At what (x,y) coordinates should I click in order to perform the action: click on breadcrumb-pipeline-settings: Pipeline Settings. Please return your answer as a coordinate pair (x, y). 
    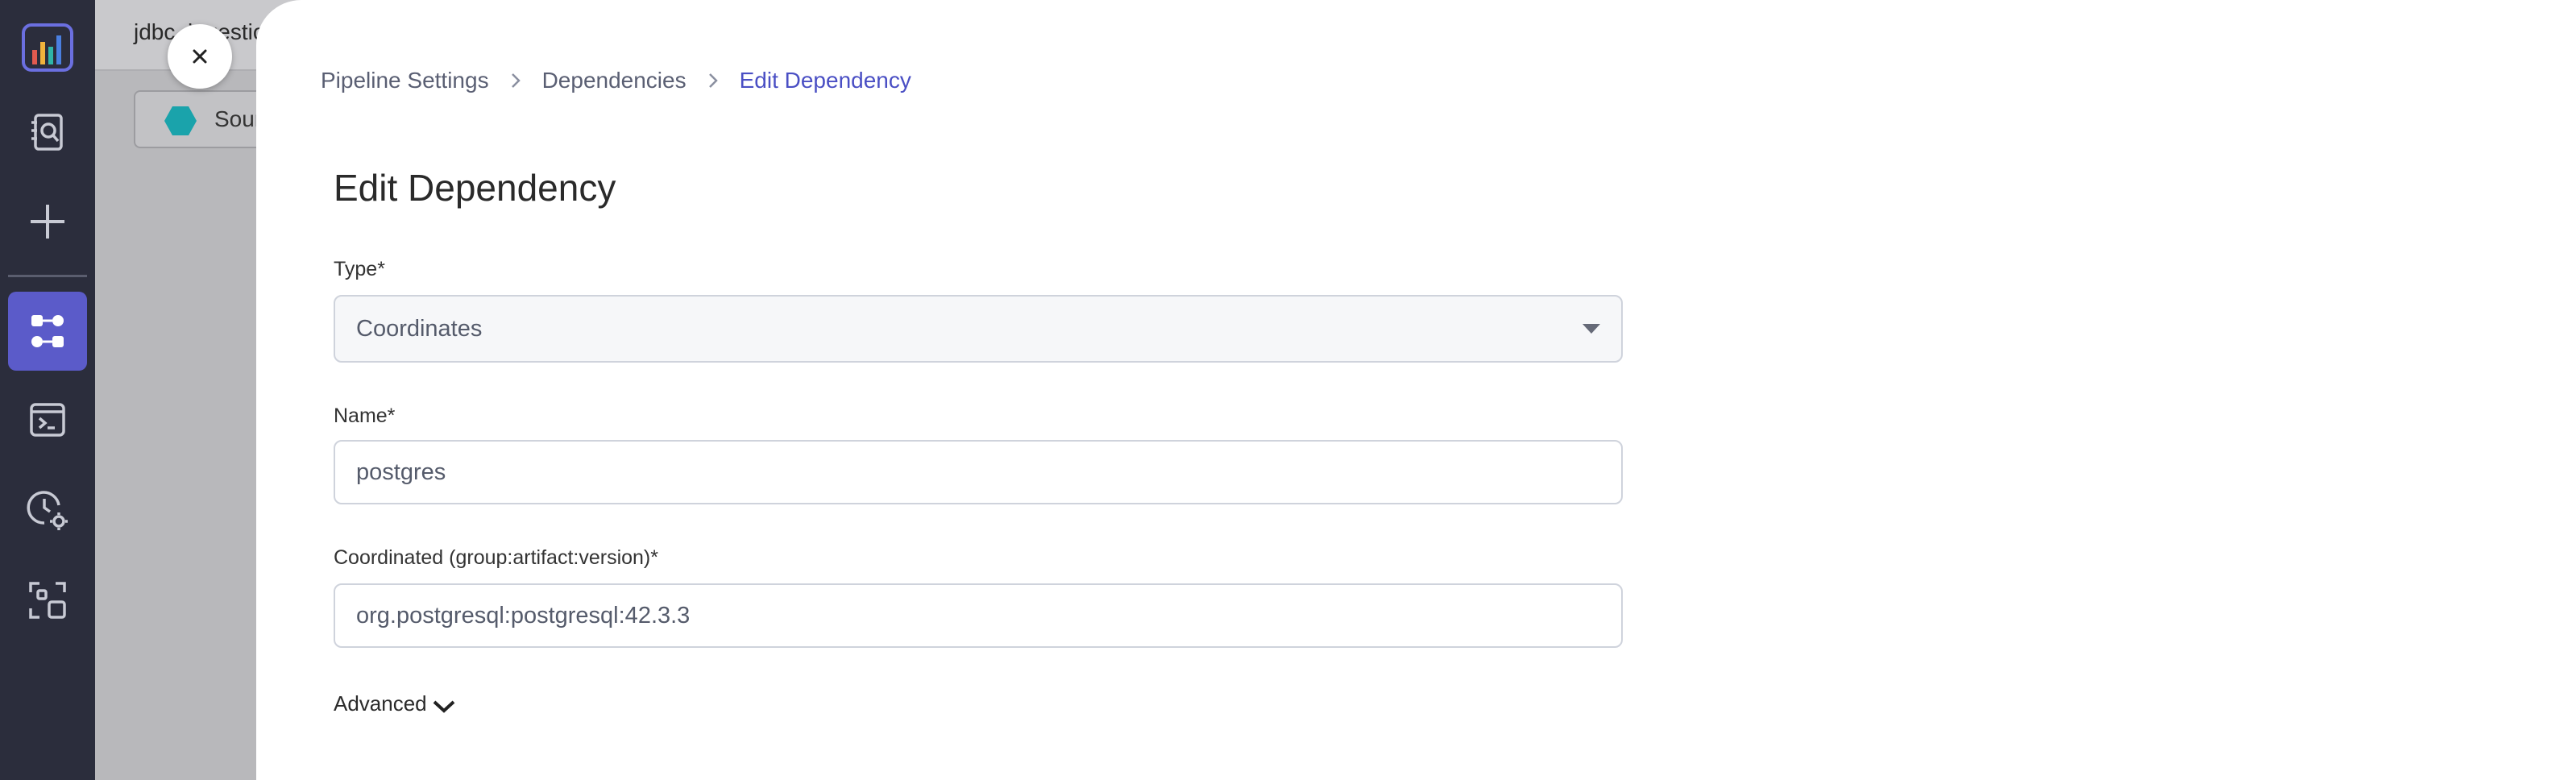
    Looking at the image, I should click on (405, 80).